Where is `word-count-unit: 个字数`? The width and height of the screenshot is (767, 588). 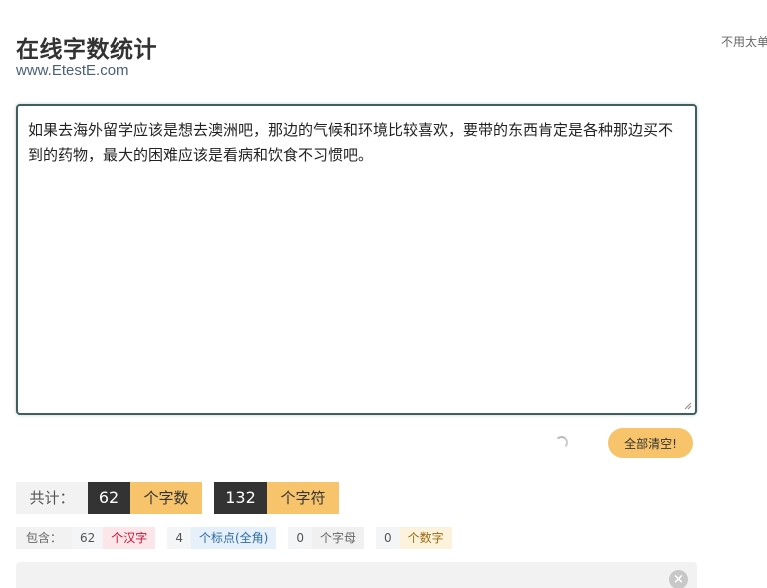 word-count-unit: 个字数 is located at coordinates (166, 498).